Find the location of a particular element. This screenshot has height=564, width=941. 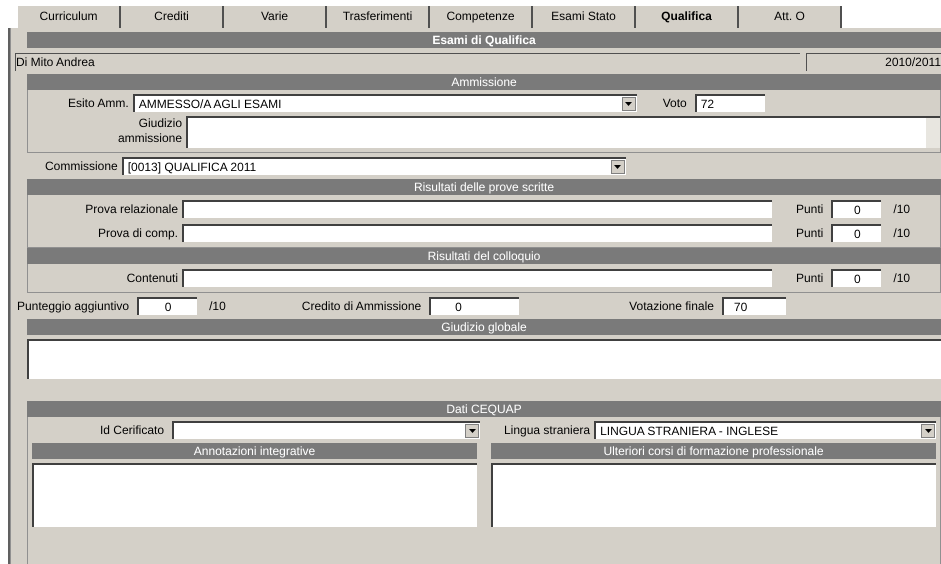

tab: Esami Stato is located at coordinates (584, 17).